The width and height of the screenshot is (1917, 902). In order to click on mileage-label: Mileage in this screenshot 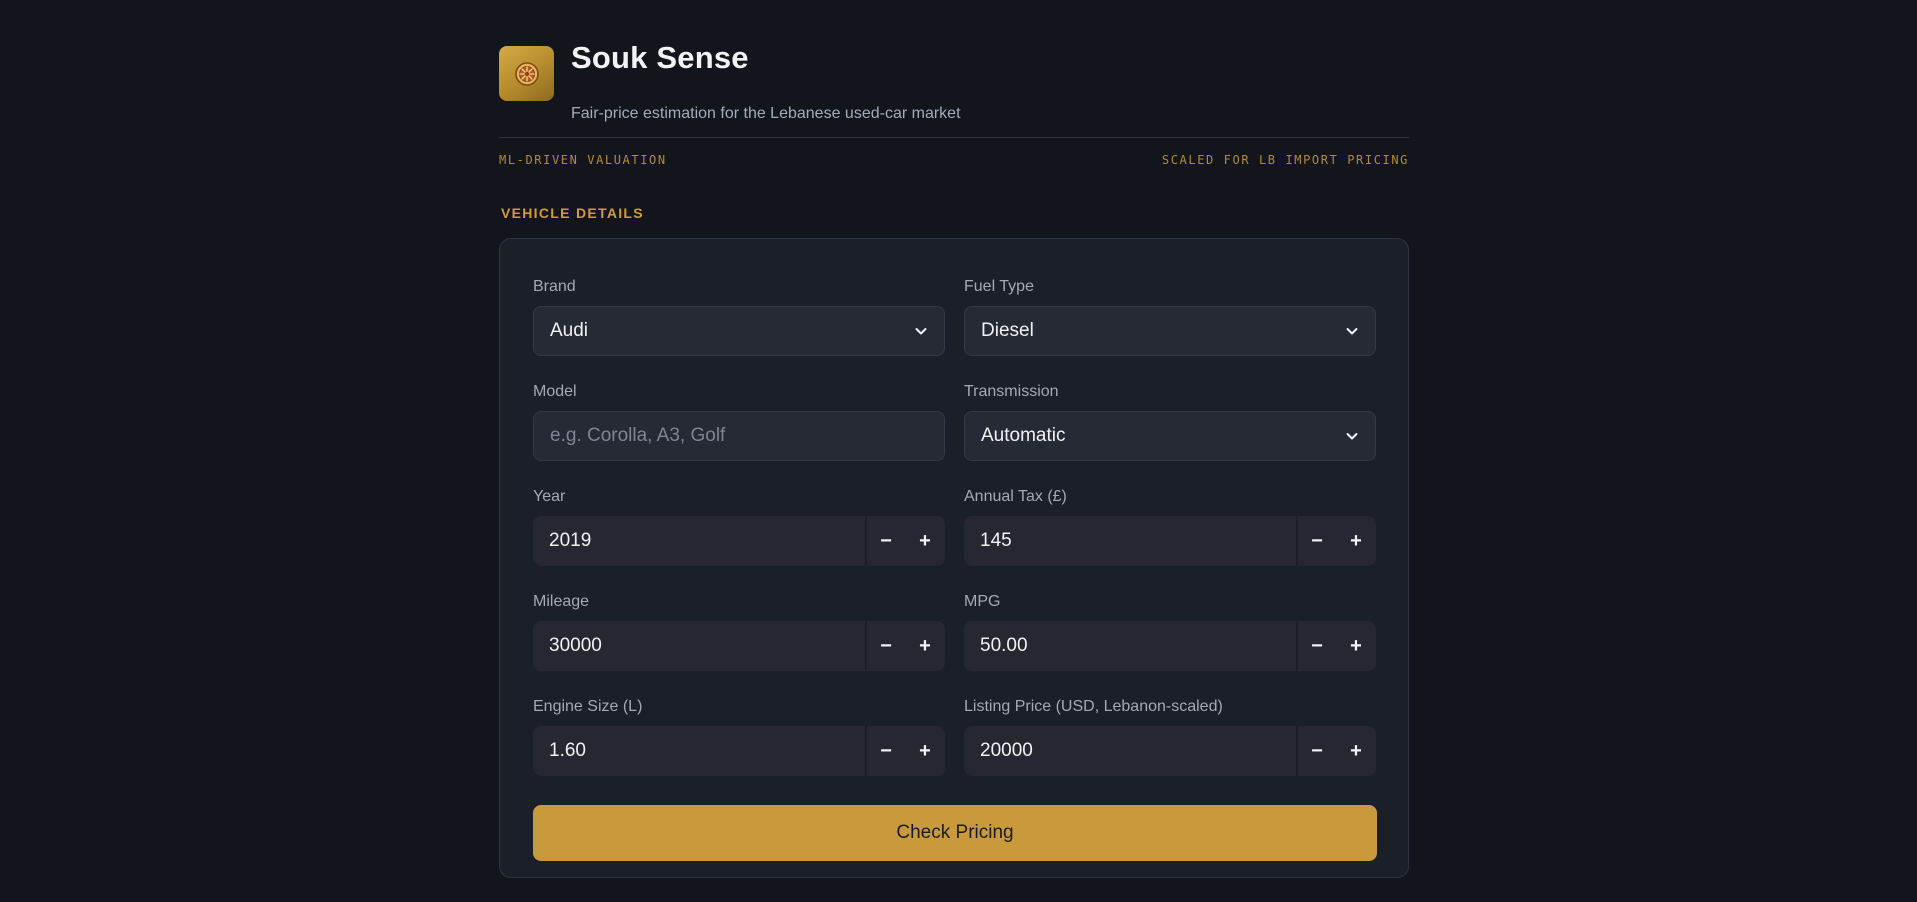, I will do `click(561, 601)`.